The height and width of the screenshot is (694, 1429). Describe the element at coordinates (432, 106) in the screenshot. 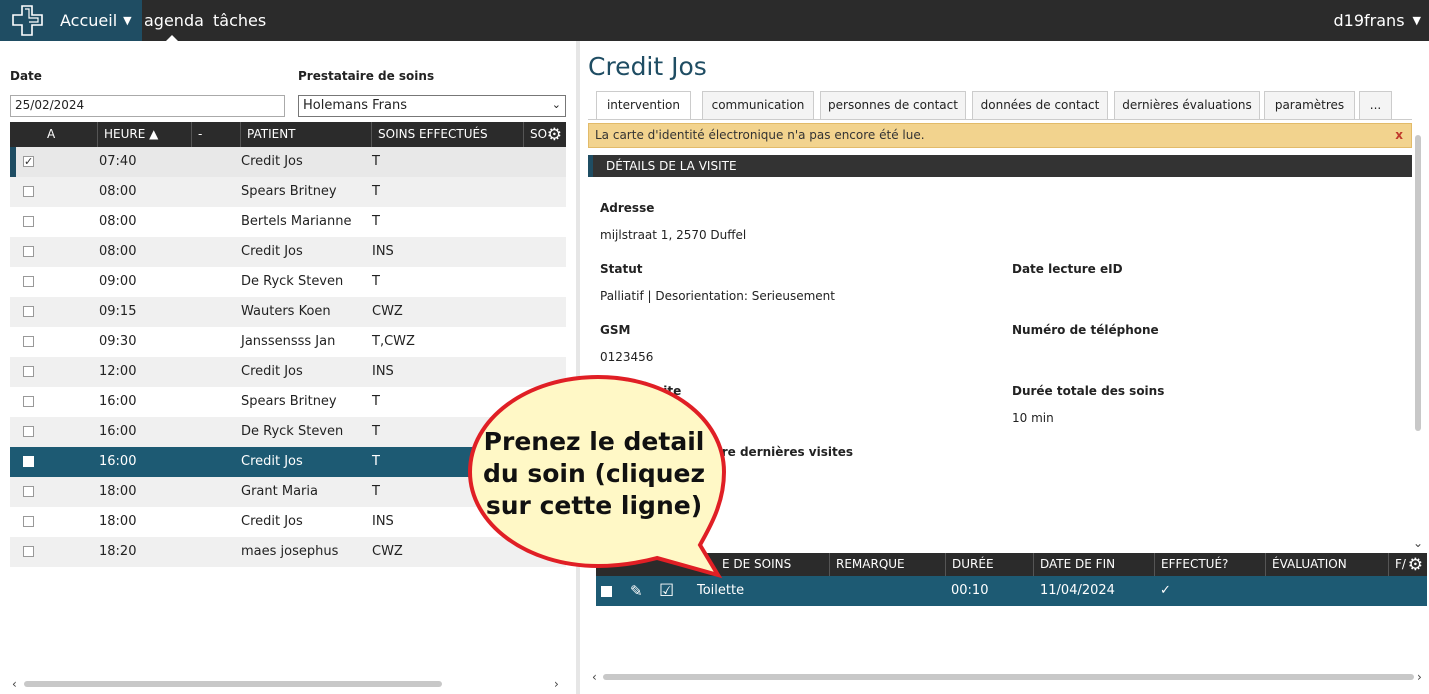

I see `provider-select: Holemans Frans ⌄` at that location.